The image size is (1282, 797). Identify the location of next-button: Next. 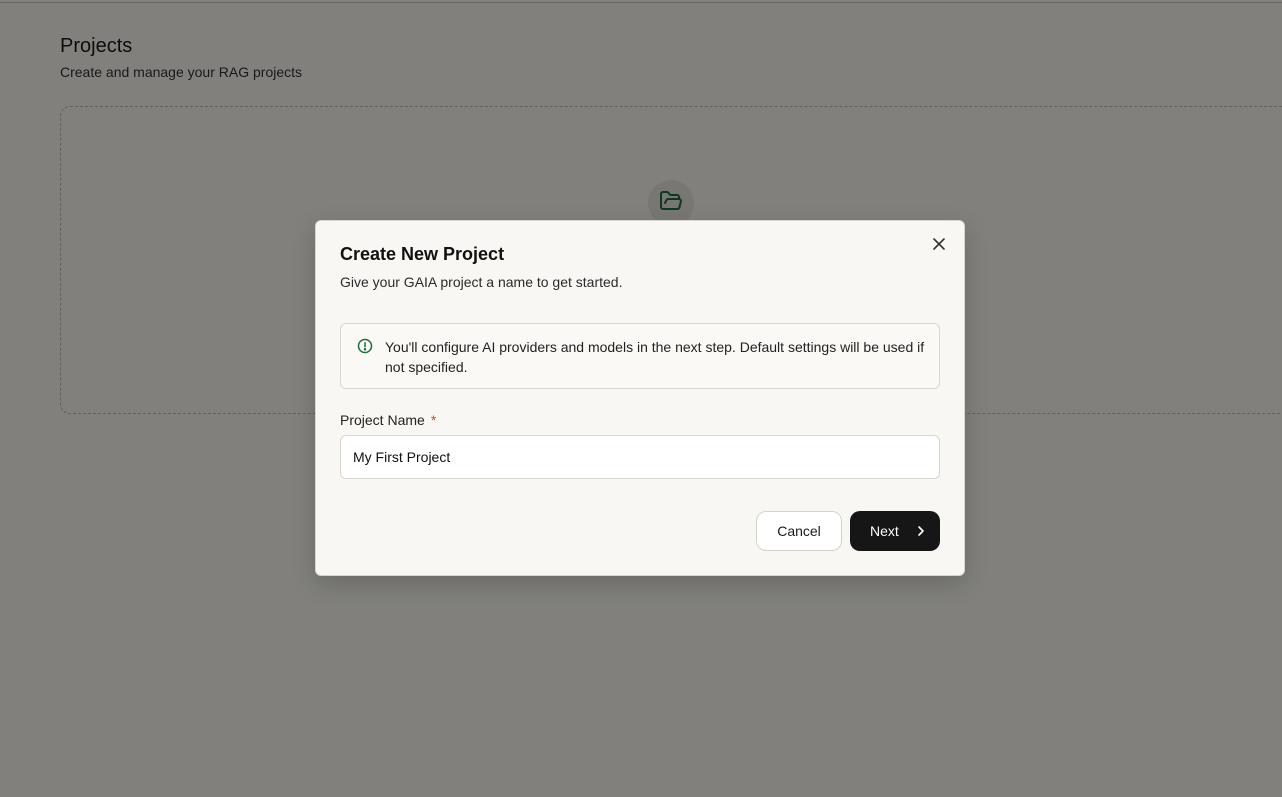
(895, 531).